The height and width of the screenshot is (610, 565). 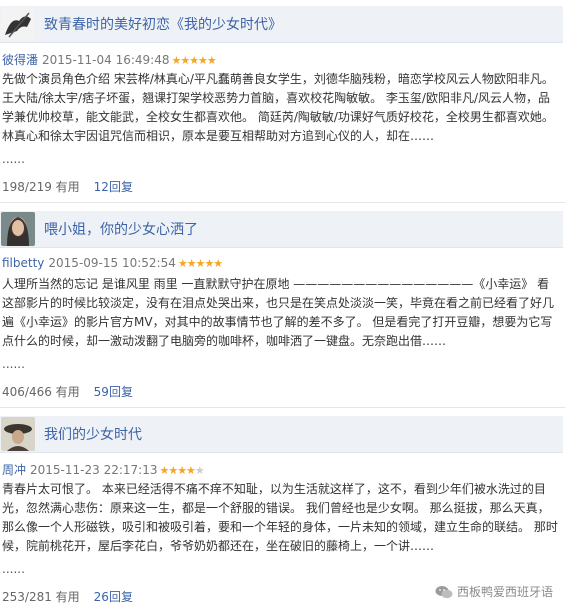 What do you see at coordinates (14, 470) in the screenshot?
I see `author-name: 周冲` at bounding box center [14, 470].